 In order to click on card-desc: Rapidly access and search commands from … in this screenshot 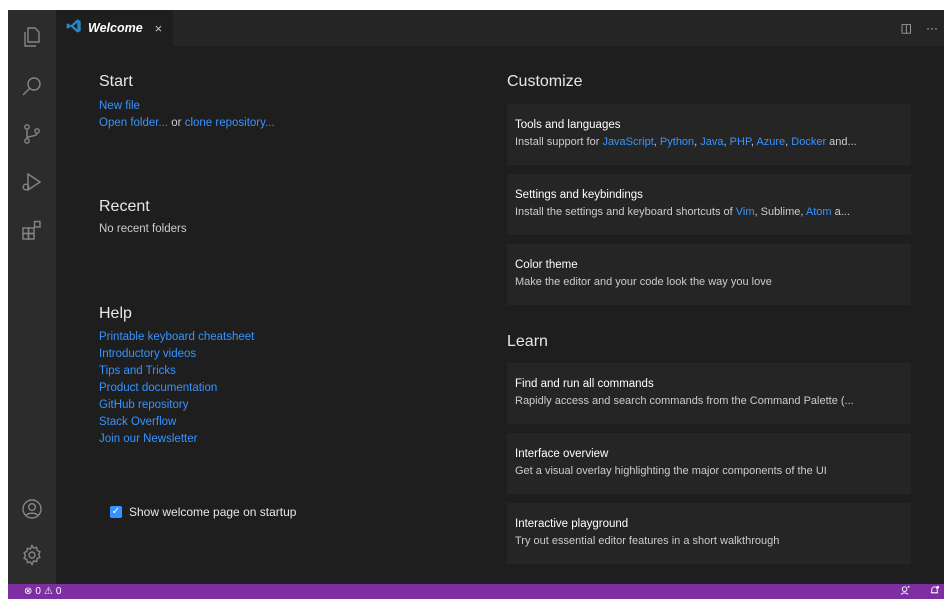, I will do `click(684, 401)`.